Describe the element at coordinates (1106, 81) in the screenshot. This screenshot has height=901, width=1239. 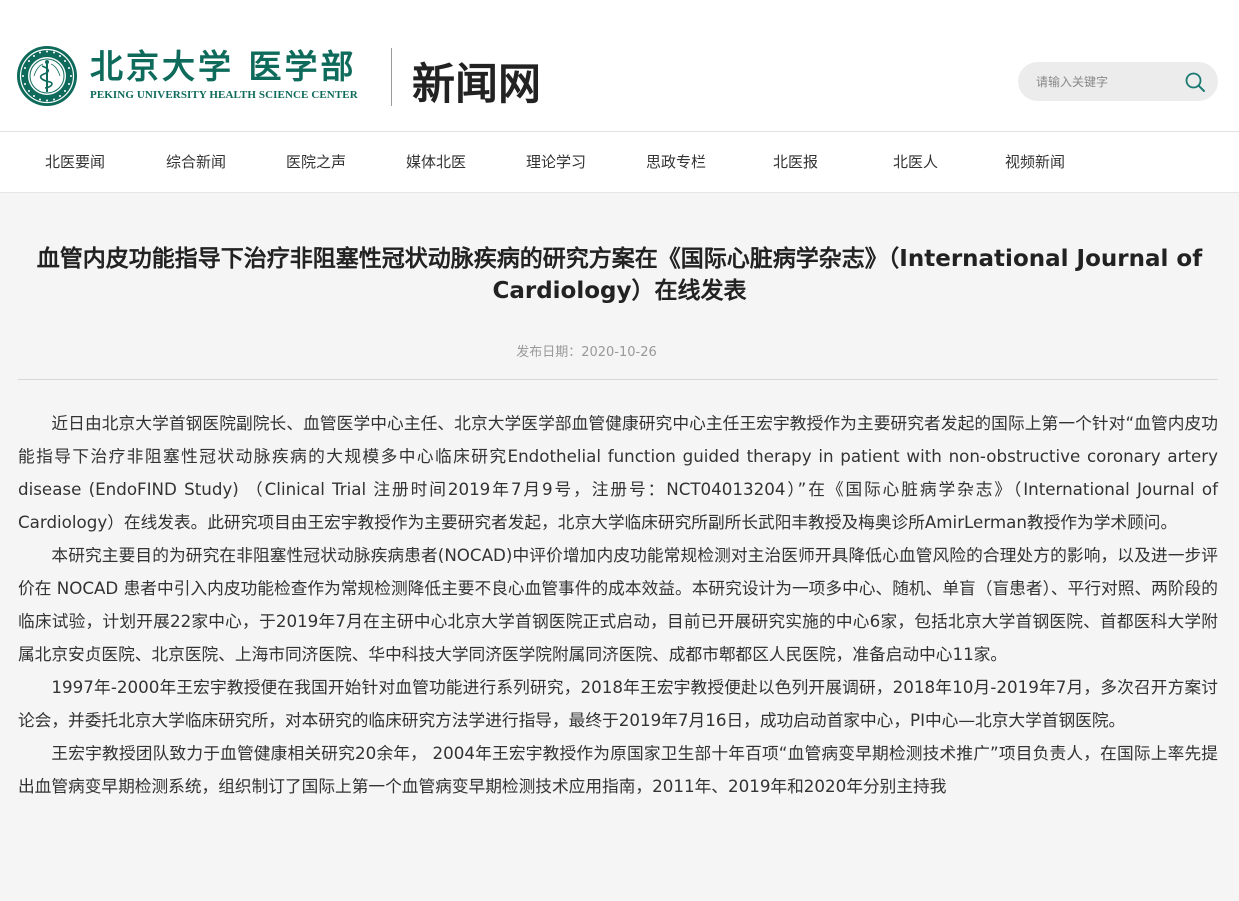
I see `search-input` at that location.